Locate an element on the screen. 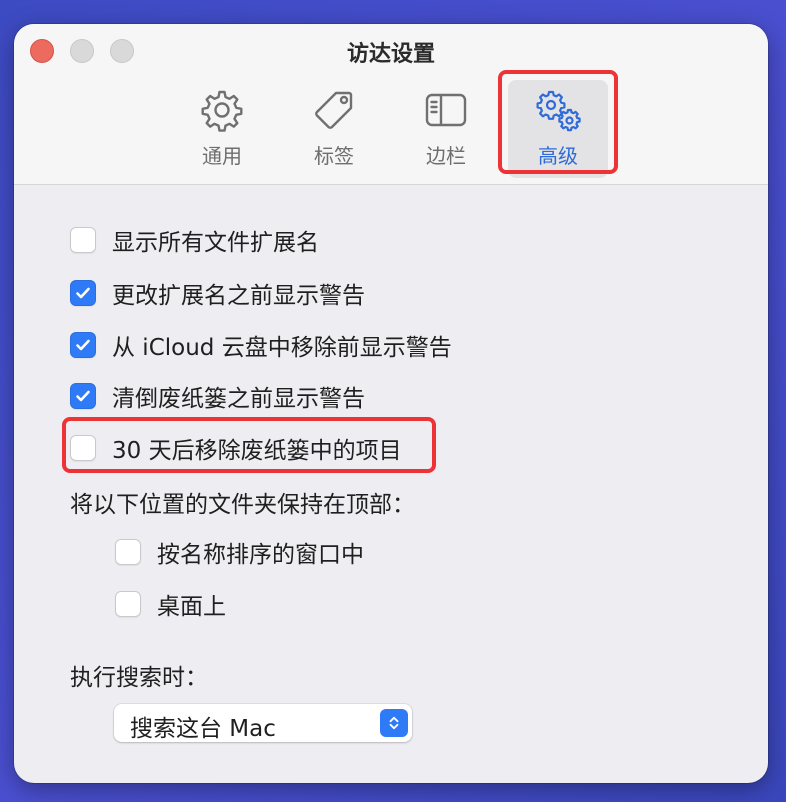 The image size is (786, 802). chevron-updown-icon is located at coordinates (394, 723).